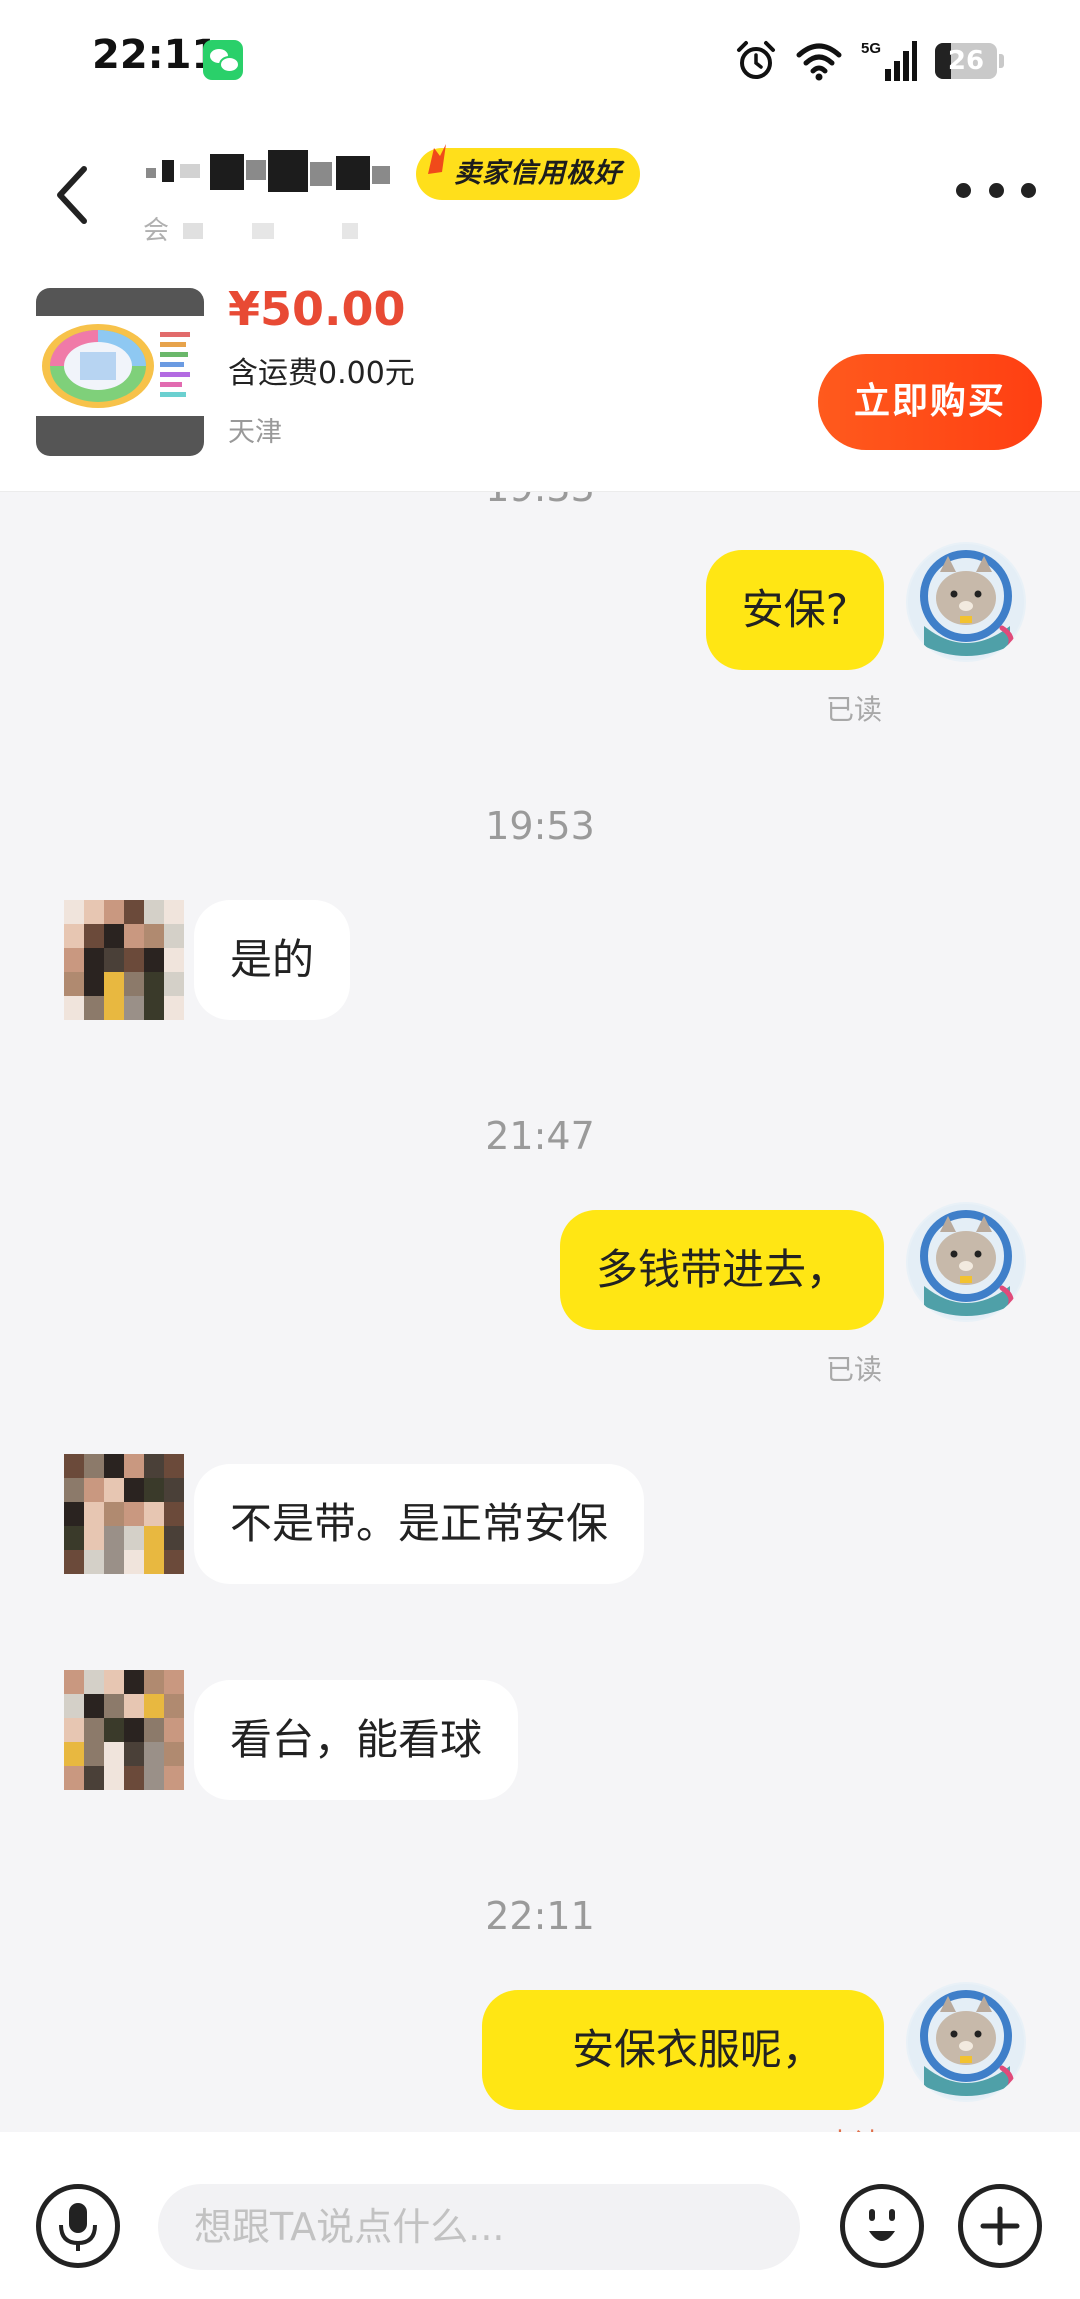 The width and height of the screenshot is (1080, 2299). Describe the element at coordinates (819, 62) in the screenshot. I see `wifi-icon` at that location.